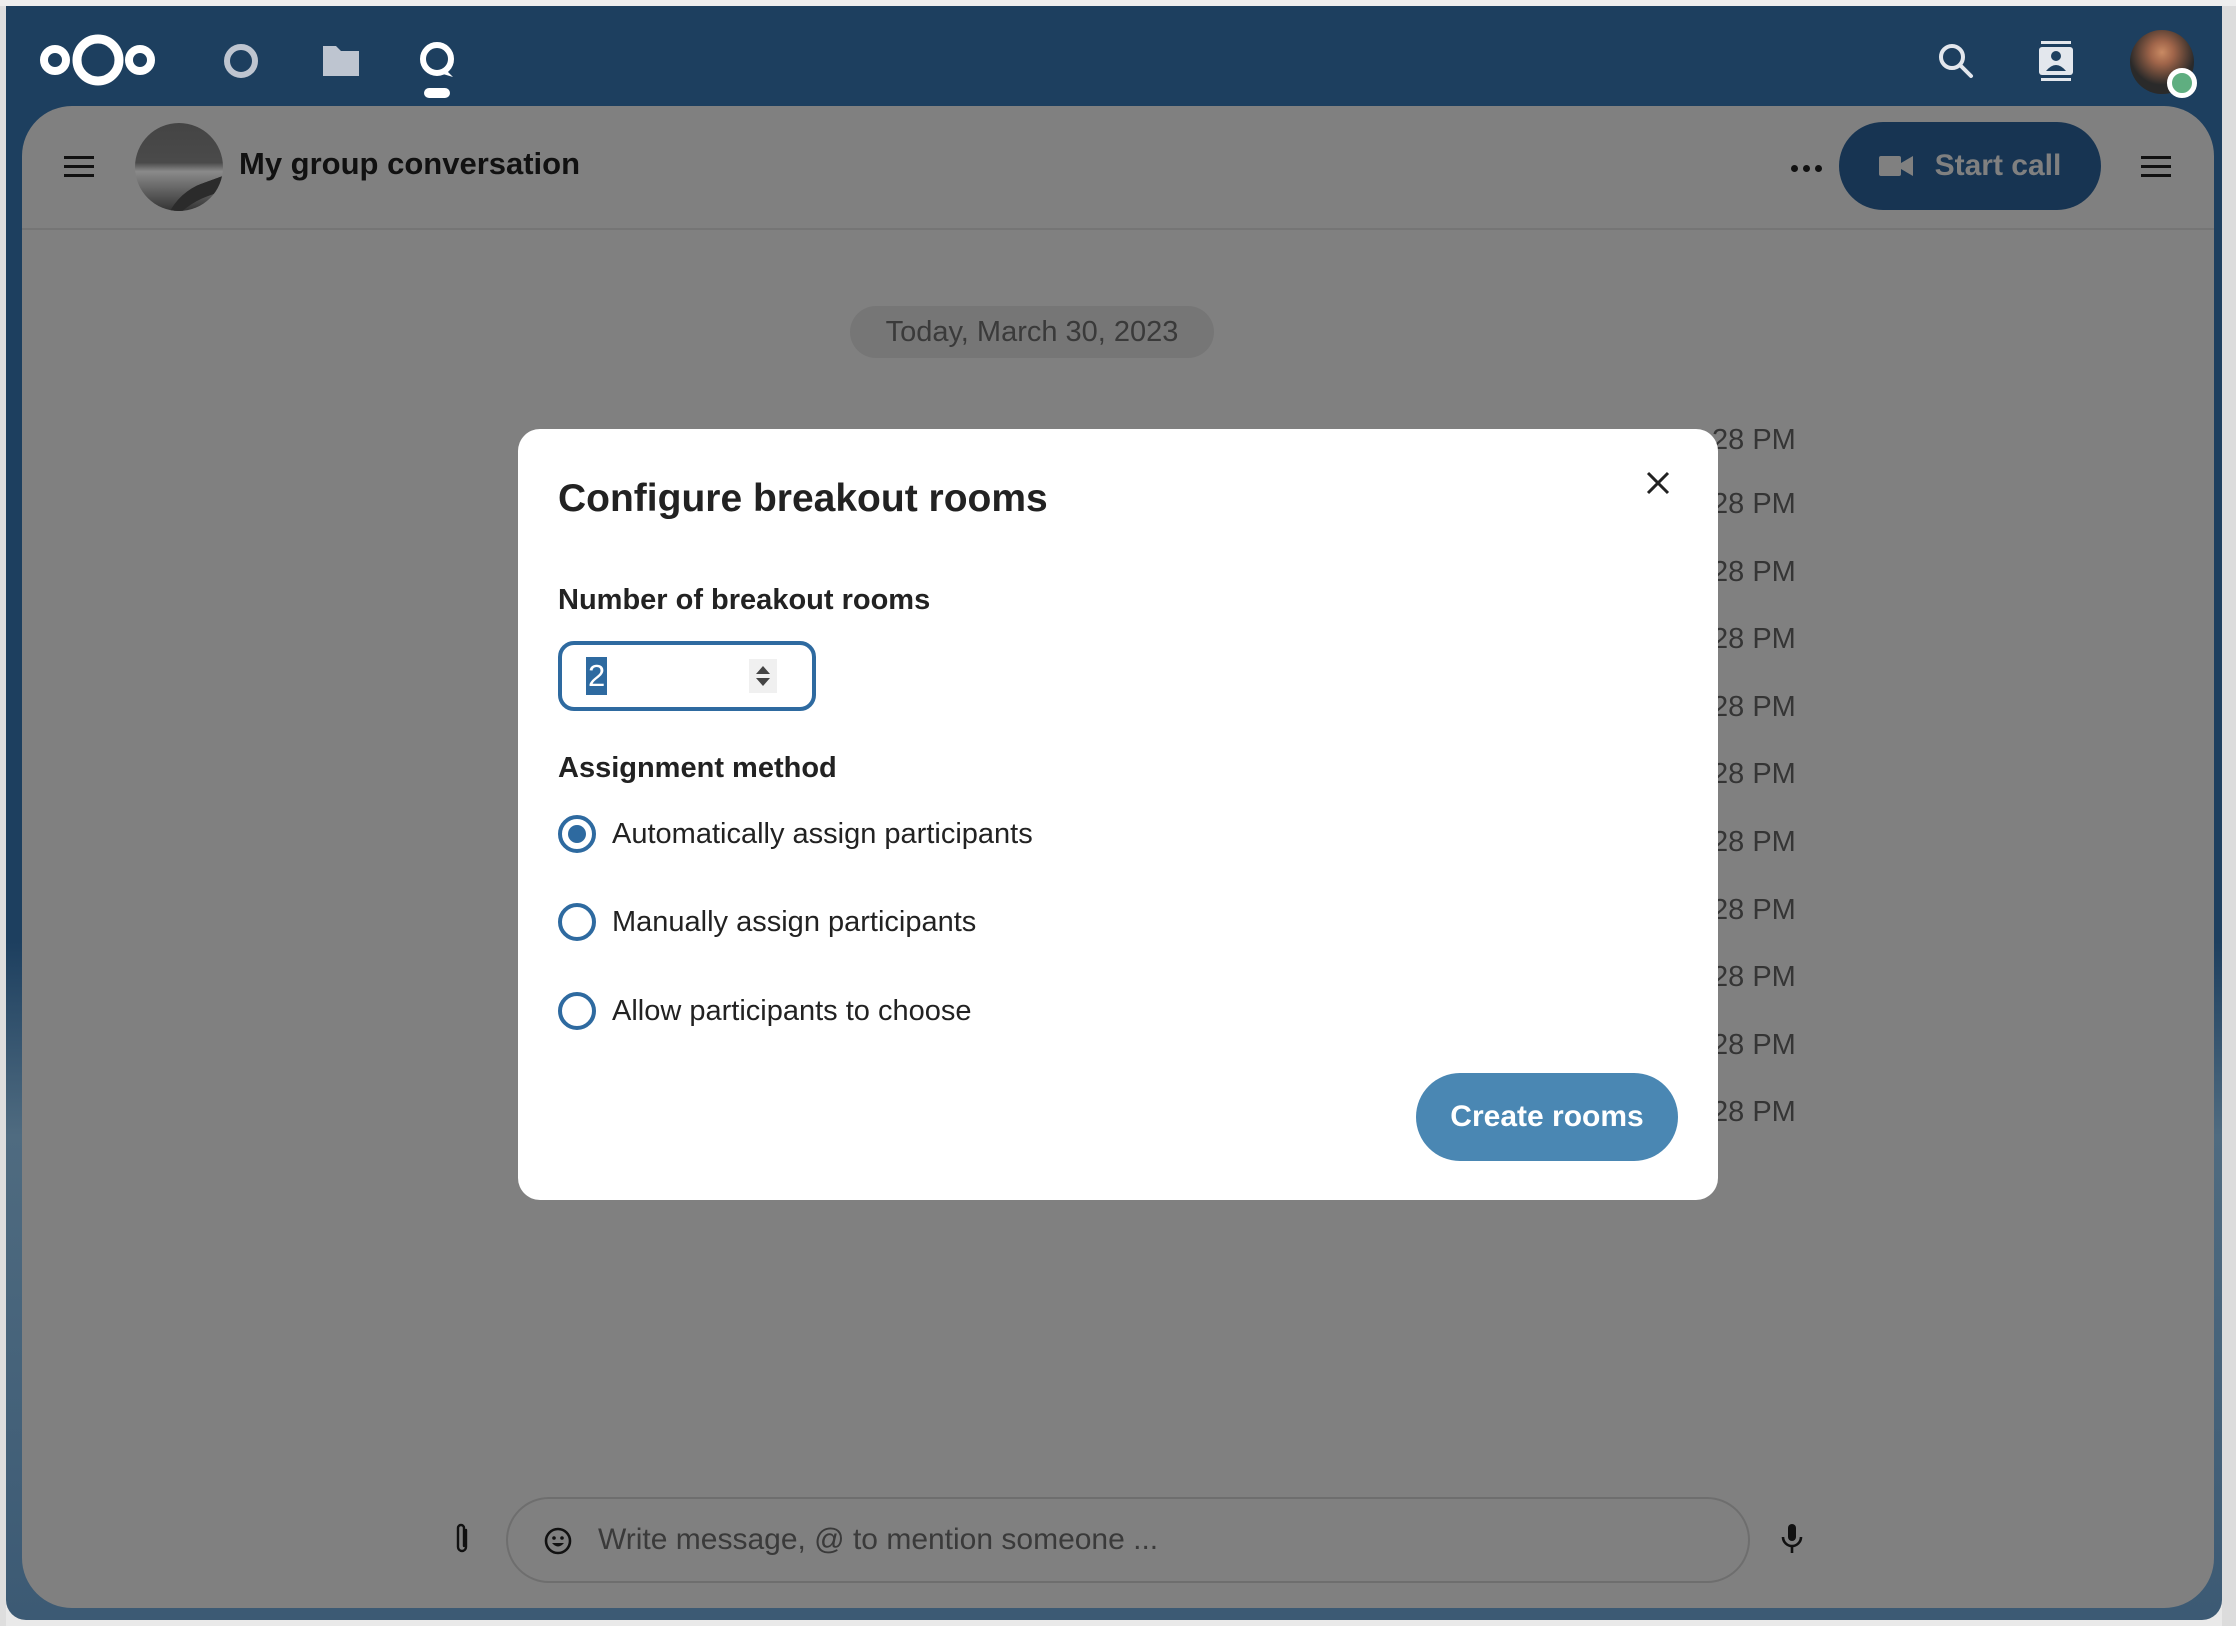 The height and width of the screenshot is (1626, 2236). I want to click on voice-message-button, so click(1792, 1539).